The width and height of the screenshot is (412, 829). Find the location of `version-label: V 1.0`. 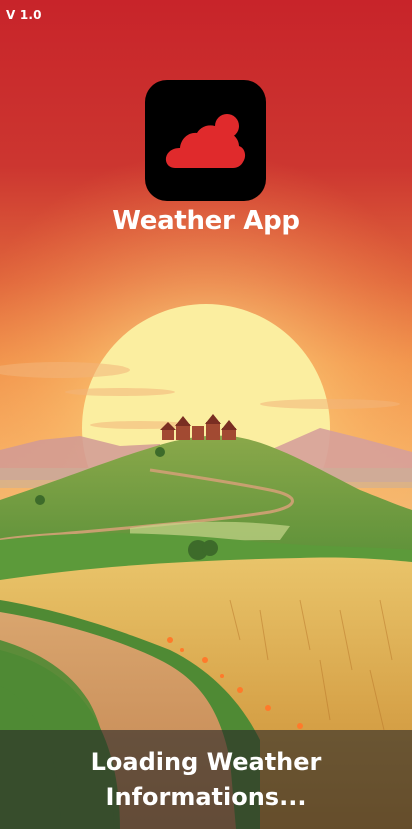

version-label: V 1.0 is located at coordinates (24, 15).